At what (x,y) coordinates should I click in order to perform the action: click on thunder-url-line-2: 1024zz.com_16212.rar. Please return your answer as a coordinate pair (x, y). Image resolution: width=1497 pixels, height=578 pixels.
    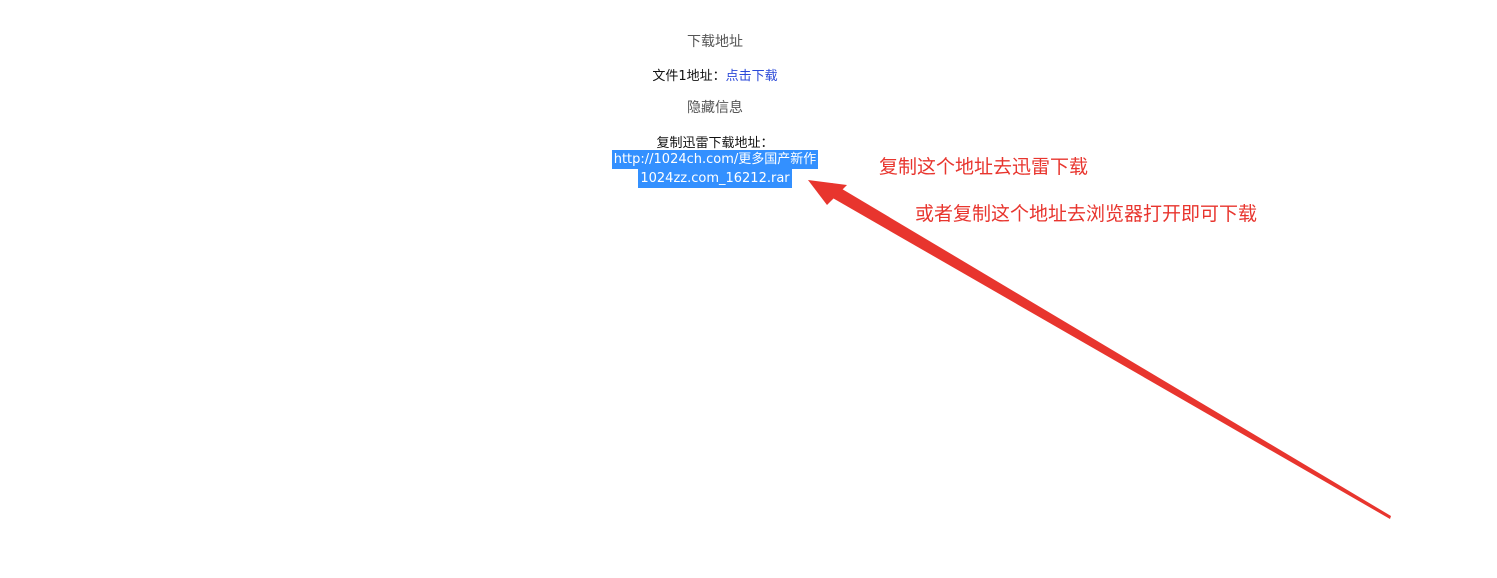
    Looking at the image, I should click on (715, 178).